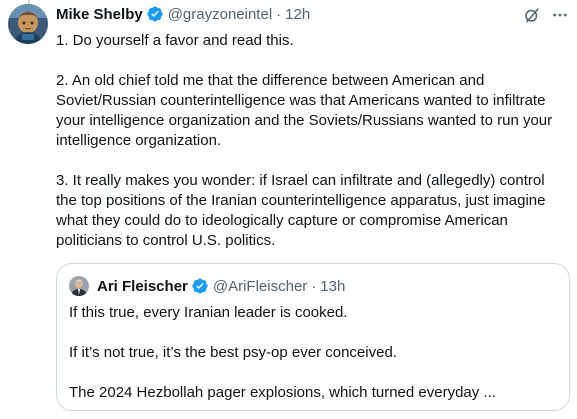 The height and width of the screenshot is (419, 577). What do you see at coordinates (79, 286) in the screenshot?
I see `quote-avatar` at bounding box center [79, 286].